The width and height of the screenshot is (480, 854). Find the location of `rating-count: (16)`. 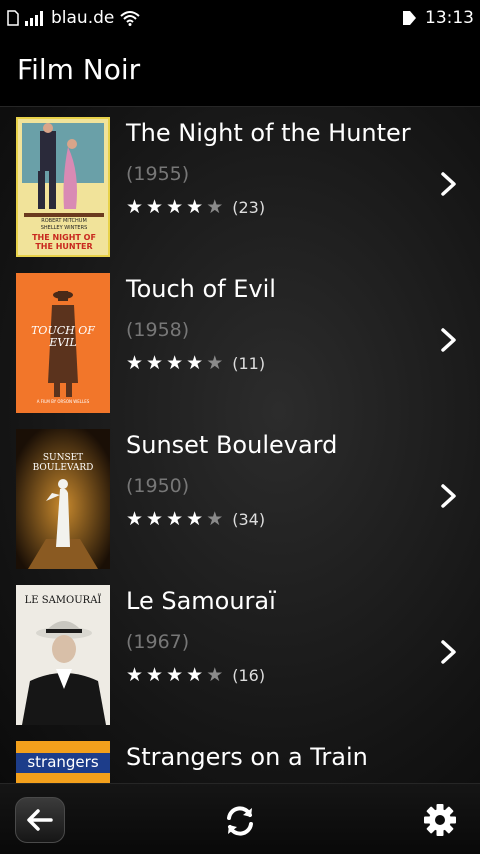

rating-count: (16) is located at coordinates (249, 675).